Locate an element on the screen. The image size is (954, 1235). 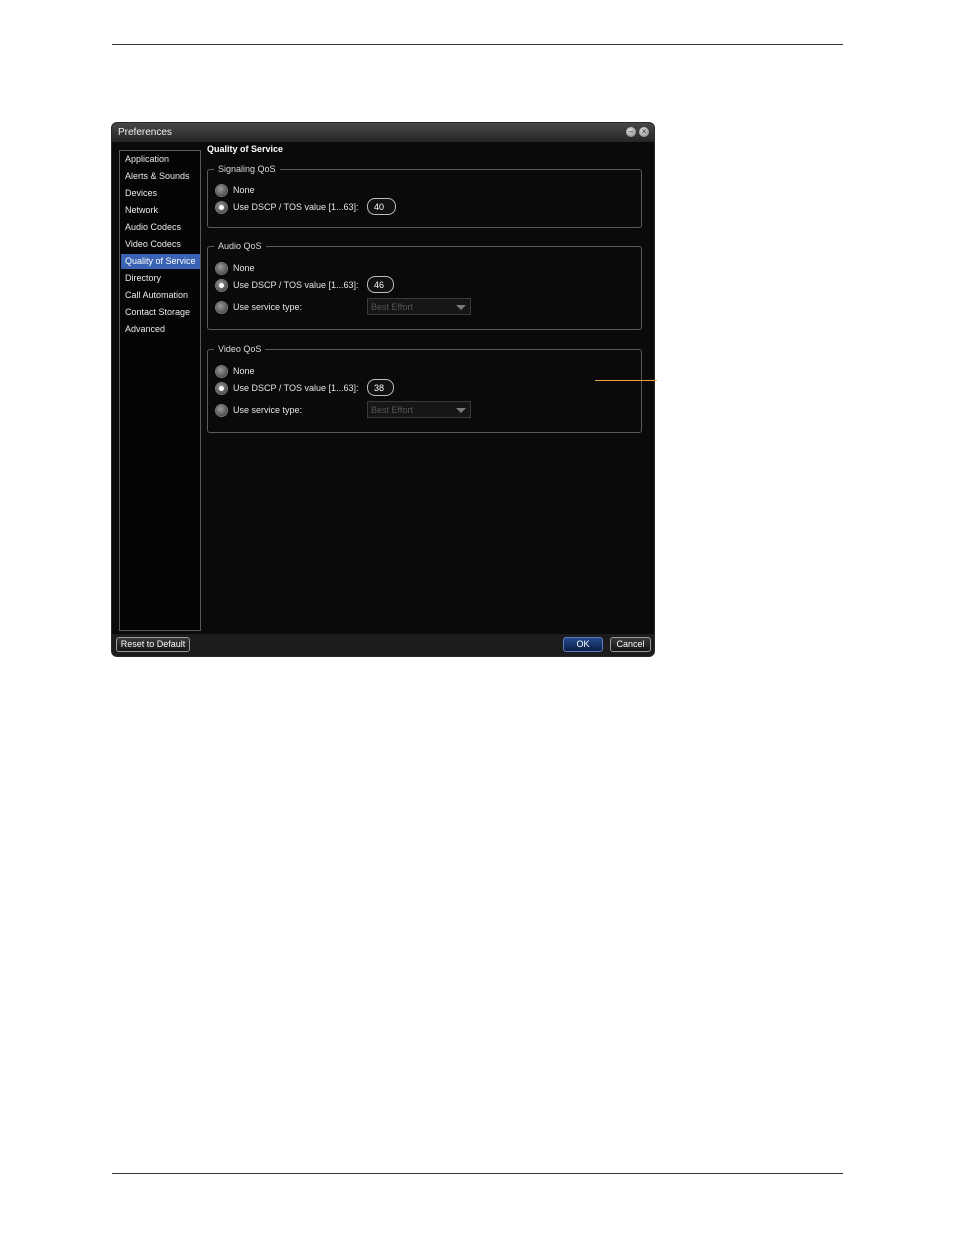
video-none-label: None is located at coordinates (244, 371).